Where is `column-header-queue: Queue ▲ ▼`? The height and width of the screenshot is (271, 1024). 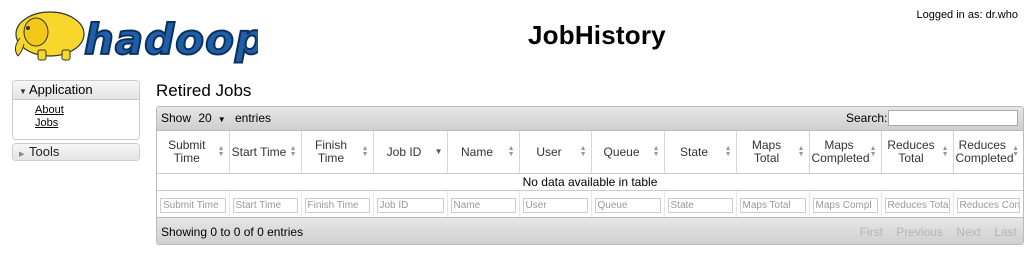 column-header-queue: Queue ▲ ▼ is located at coordinates (628, 152).